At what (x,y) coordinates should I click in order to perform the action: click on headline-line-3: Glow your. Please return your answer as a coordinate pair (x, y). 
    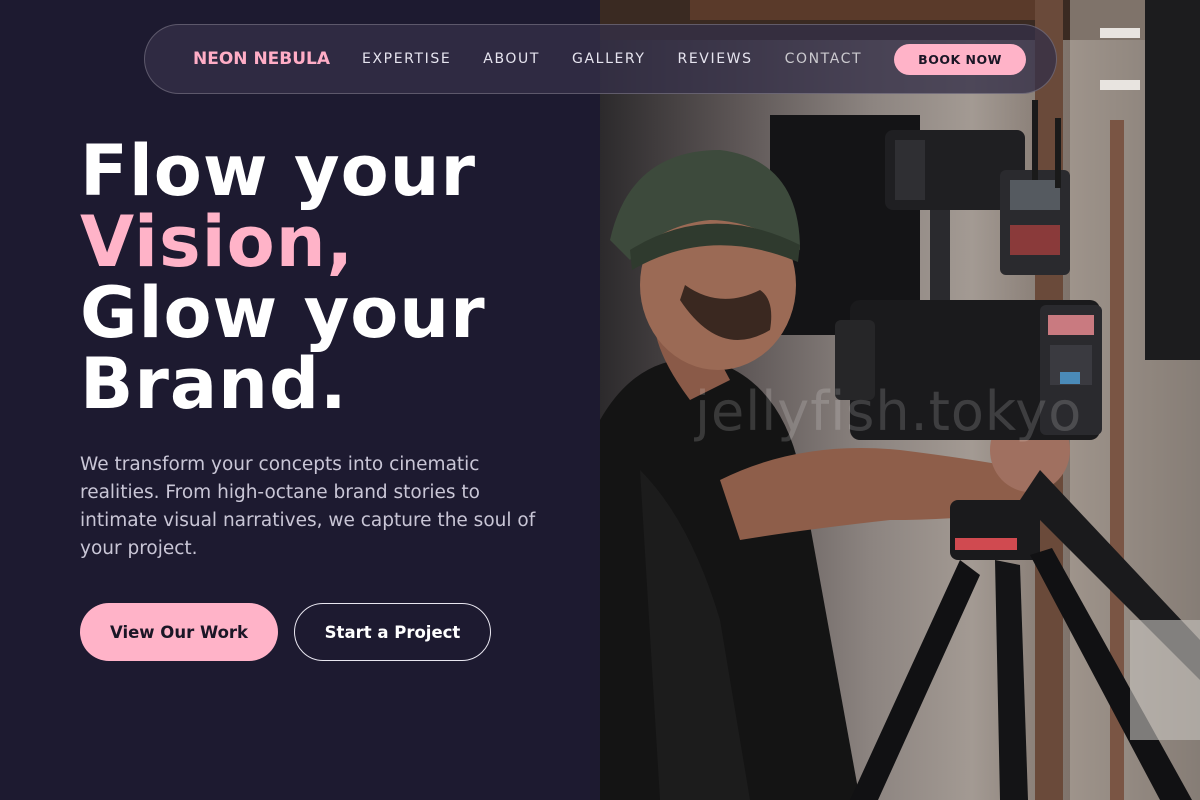
    Looking at the image, I should click on (283, 313).